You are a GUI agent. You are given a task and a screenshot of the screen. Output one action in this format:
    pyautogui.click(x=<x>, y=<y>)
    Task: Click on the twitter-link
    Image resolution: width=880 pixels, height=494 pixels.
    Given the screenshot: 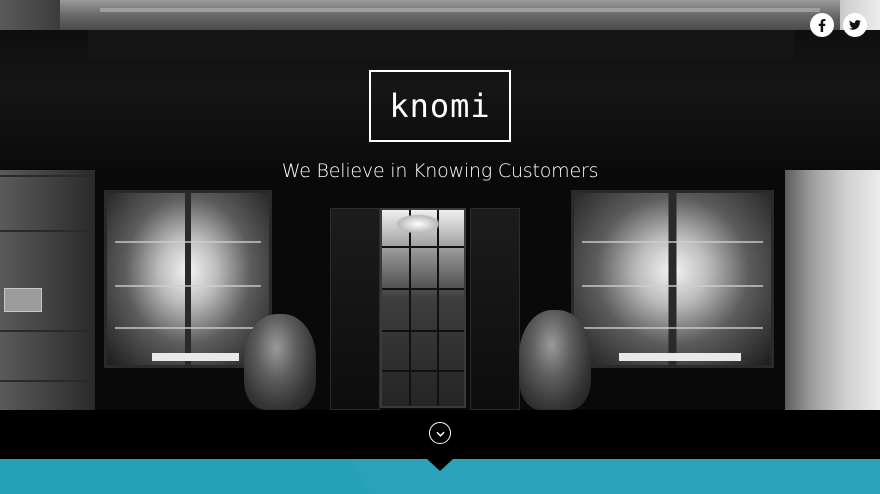 What is the action you would take?
    pyautogui.click(x=855, y=25)
    